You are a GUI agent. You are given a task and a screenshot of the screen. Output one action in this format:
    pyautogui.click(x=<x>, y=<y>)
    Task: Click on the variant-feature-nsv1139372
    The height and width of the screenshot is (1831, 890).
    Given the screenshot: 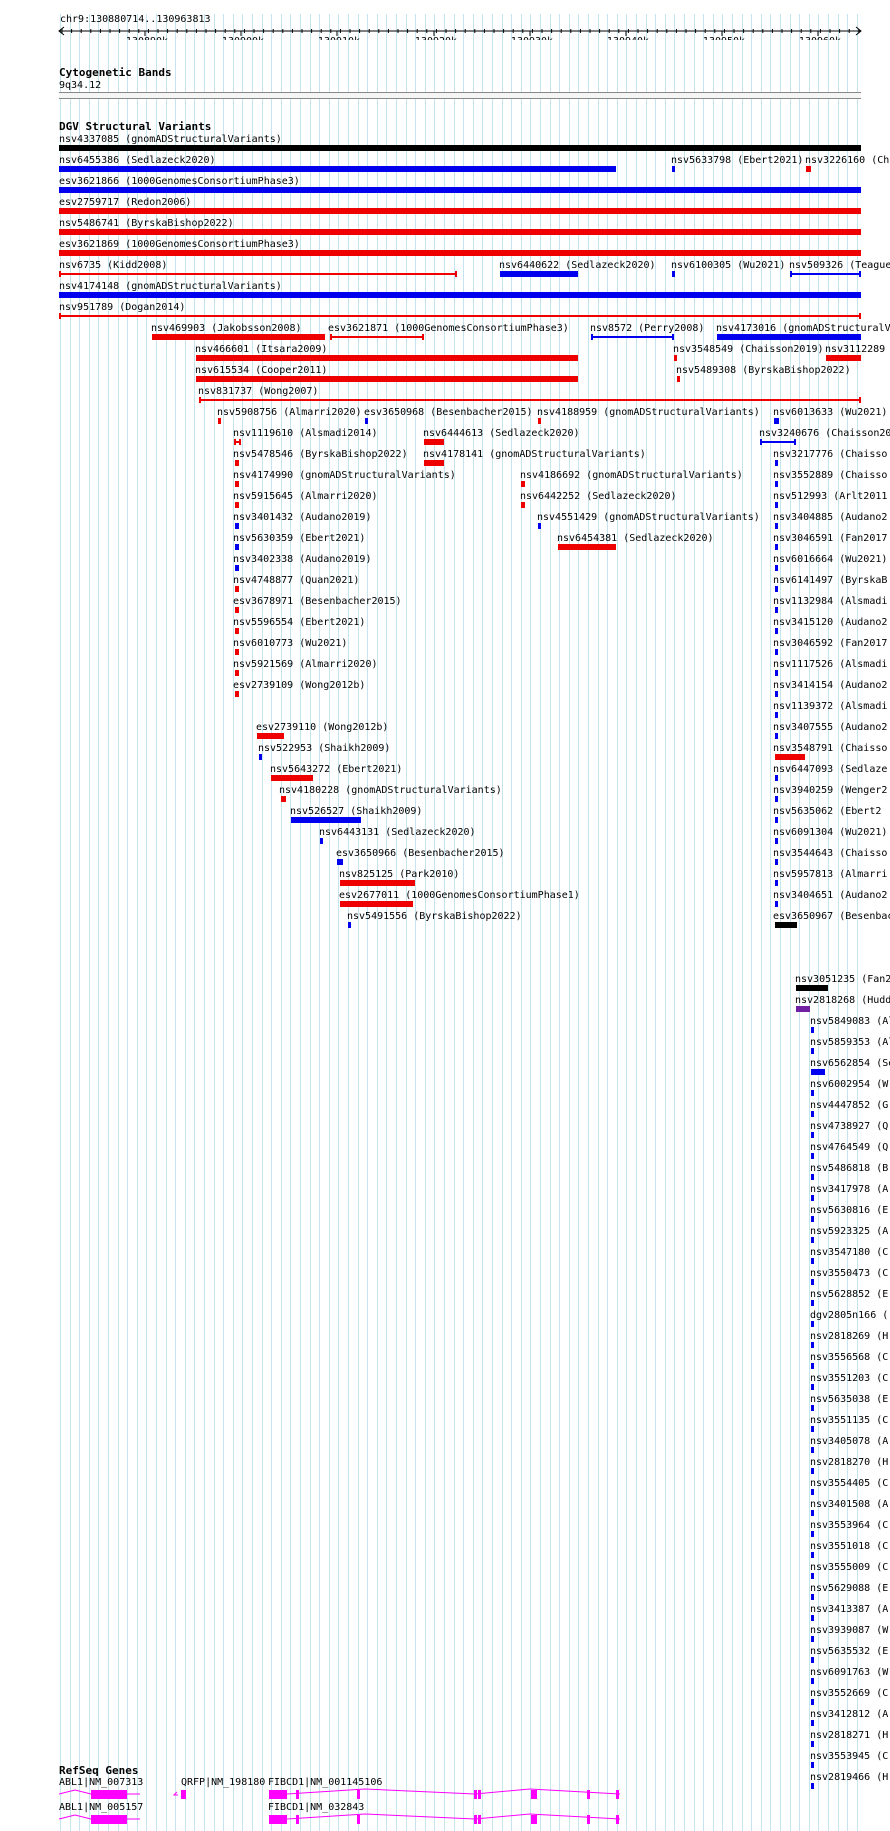 What is the action you would take?
    pyautogui.click(x=776, y=715)
    